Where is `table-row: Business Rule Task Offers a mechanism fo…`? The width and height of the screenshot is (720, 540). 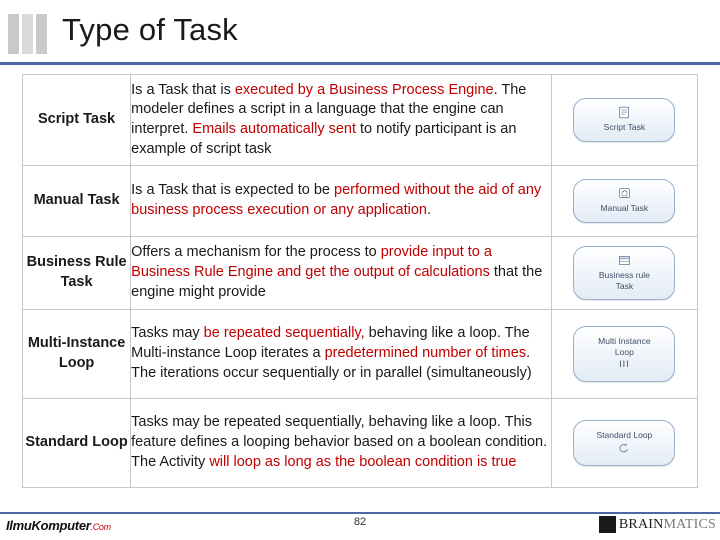
table-row: Business Rule Task Offers a mechanism fo… is located at coordinates (360, 273).